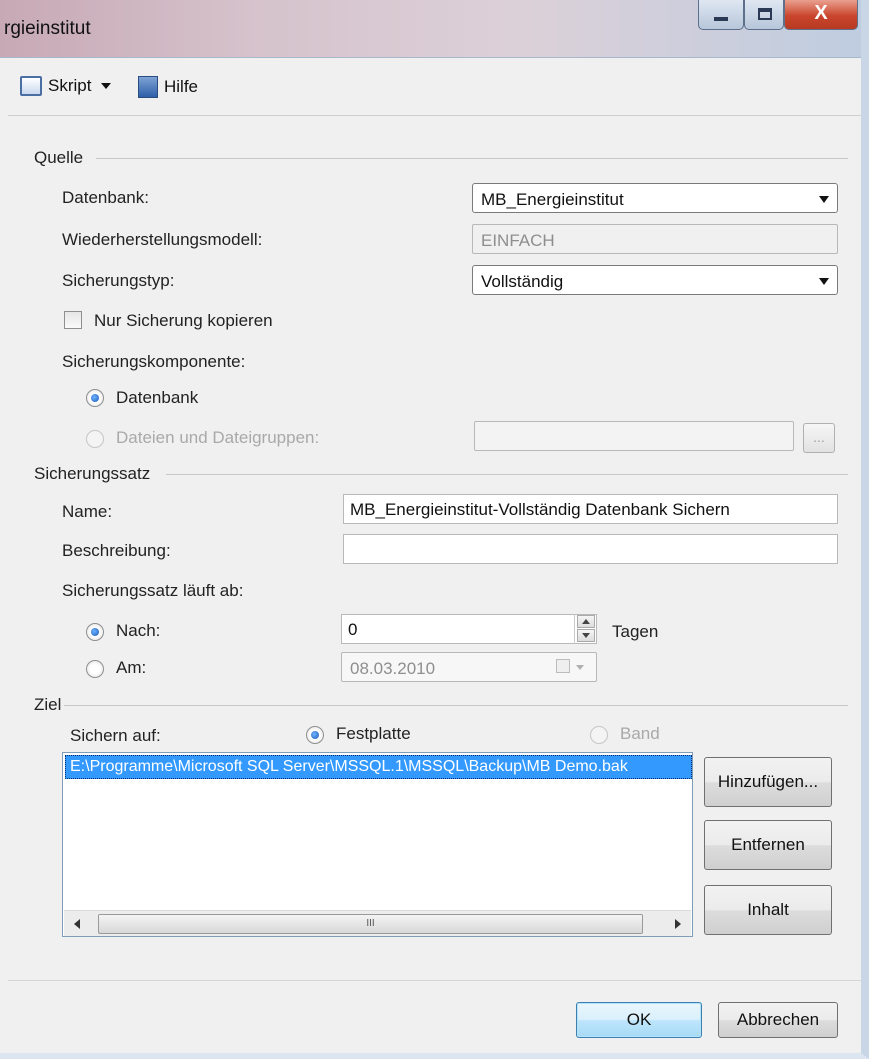  I want to click on minimize-button, so click(721, 15).